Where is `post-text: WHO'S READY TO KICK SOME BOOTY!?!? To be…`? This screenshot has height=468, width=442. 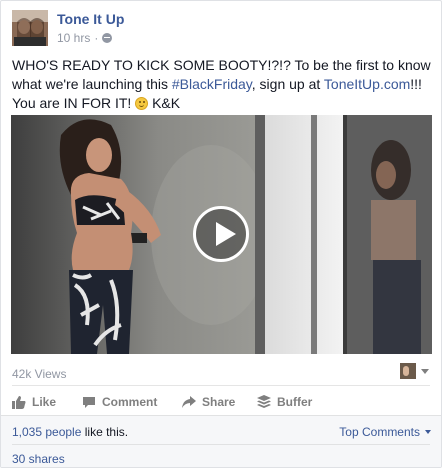
post-text: WHO'S READY TO KICK SOME BOOTY!?!? To be… is located at coordinates (222, 84).